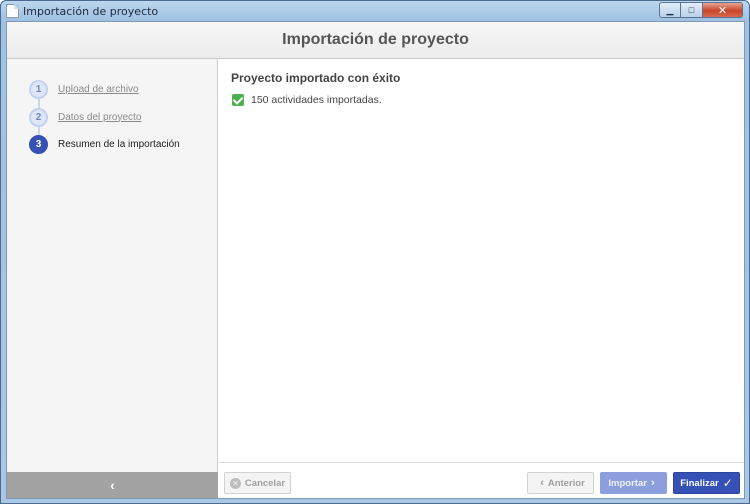  I want to click on step-project-data: 2 Datos del proyecto, so click(85, 117).